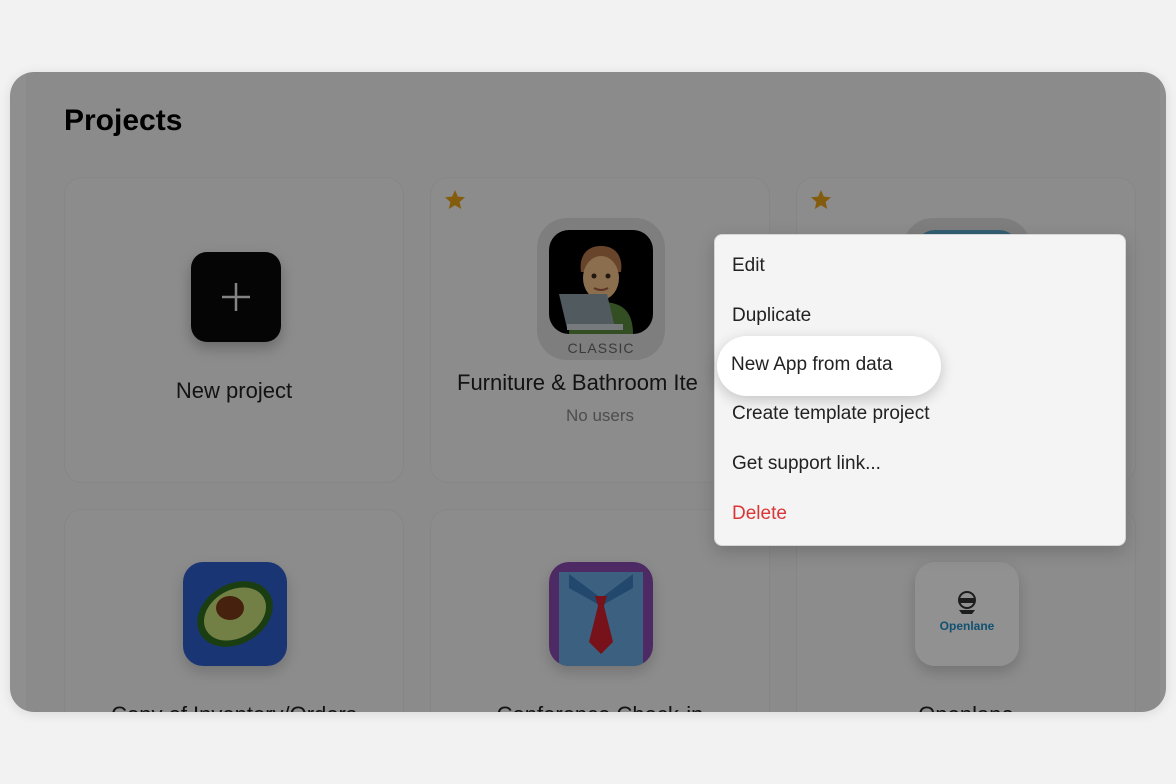 This screenshot has width=1176, height=784. Describe the element at coordinates (771, 316) in the screenshot. I see `menu-item-duplicate: Duplicate` at that location.